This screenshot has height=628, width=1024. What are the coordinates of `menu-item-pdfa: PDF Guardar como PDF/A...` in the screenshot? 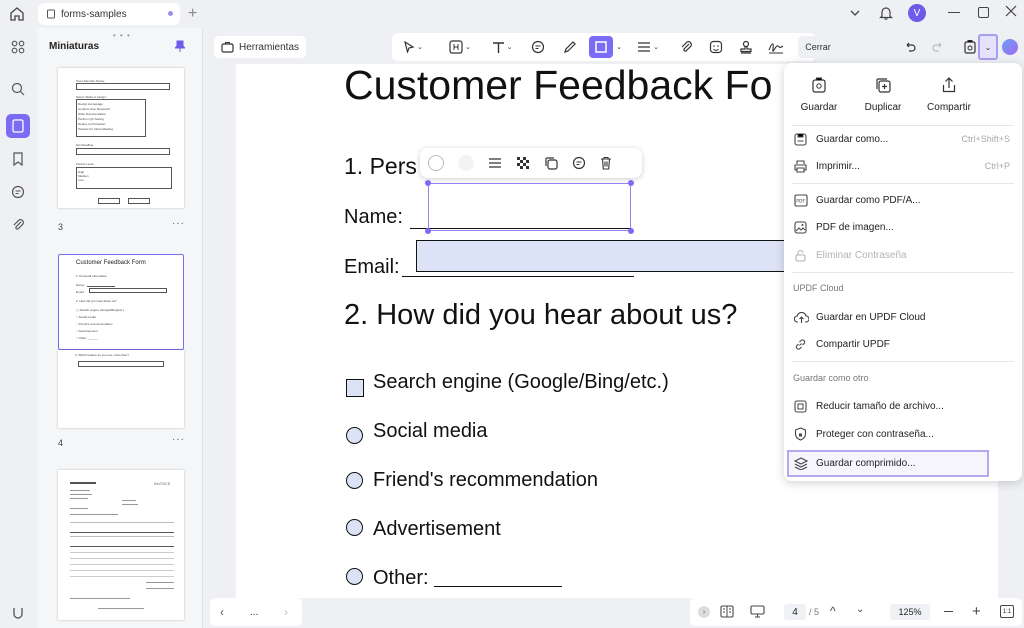 It's located at (903, 200).